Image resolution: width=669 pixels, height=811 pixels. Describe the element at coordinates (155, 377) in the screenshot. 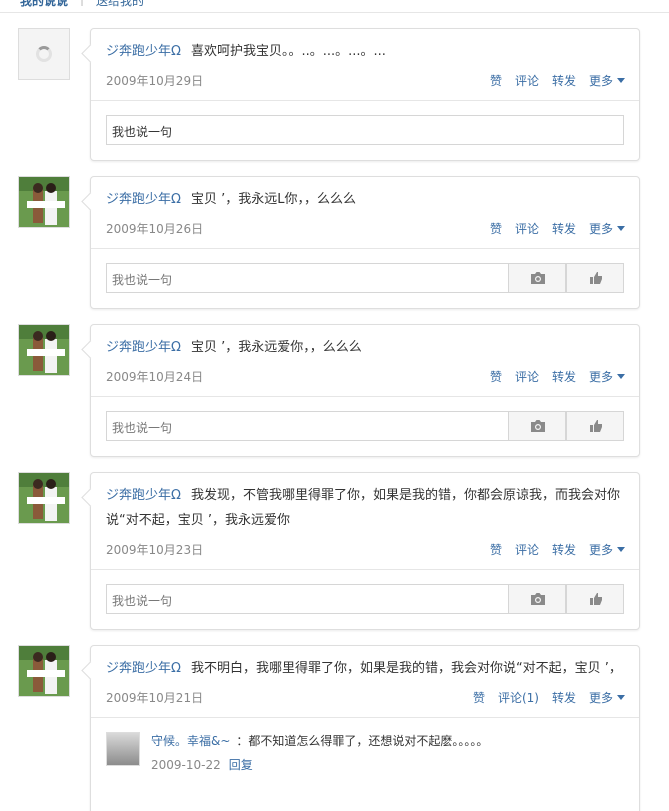

I see `post-date: 2009年10月24日` at that location.